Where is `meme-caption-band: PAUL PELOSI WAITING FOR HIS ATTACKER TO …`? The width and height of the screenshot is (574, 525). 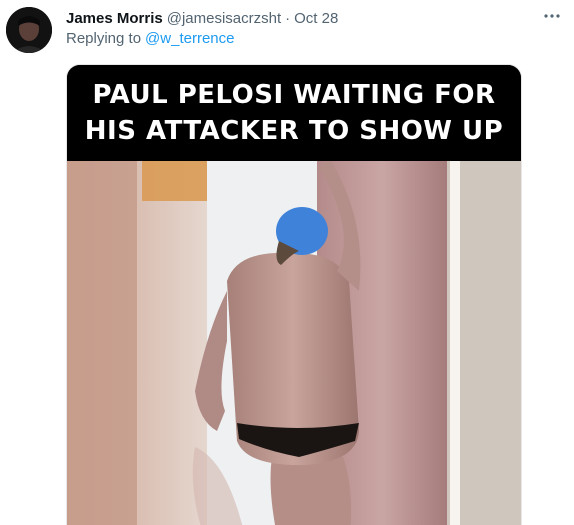
meme-caption-band: PAUL PELOSI WAITING FOR HIS ATTACKER TO … is located at coordinates (294, 113).